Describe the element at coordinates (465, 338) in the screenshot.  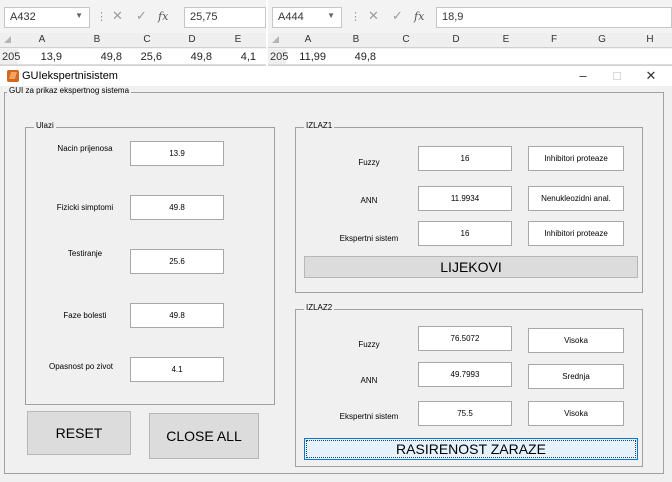
I see `output-field: 76.5072` at that location.